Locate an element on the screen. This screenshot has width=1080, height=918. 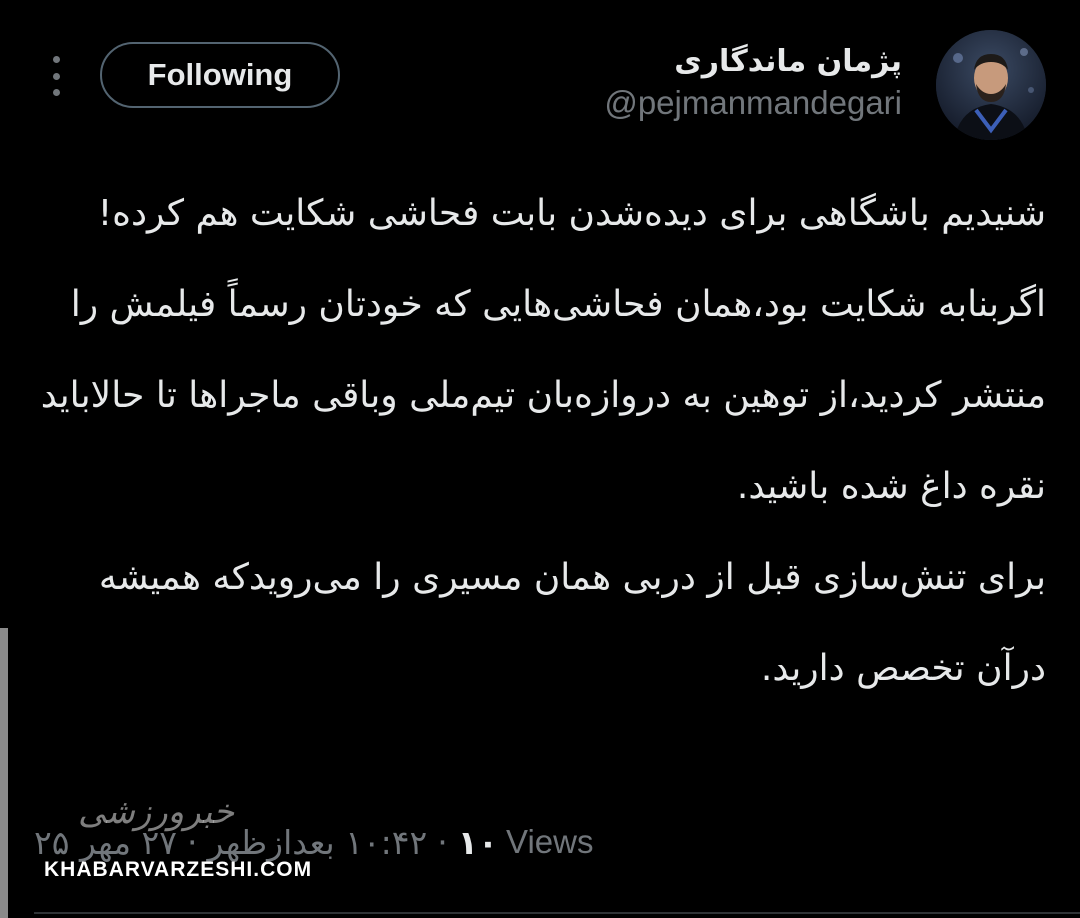
avatar-photo is located at coordinates (991, 85).